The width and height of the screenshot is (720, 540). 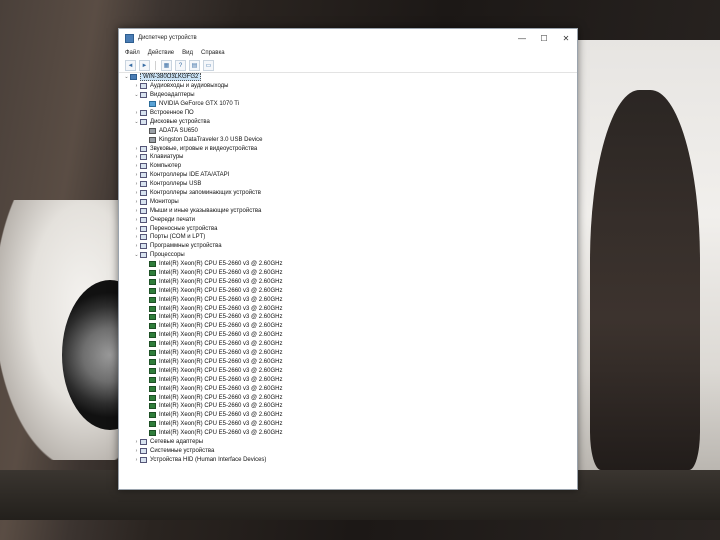 I want to click on tree-category-label: Контроллеры запоминающих устройств, so click(x=205, y=193).